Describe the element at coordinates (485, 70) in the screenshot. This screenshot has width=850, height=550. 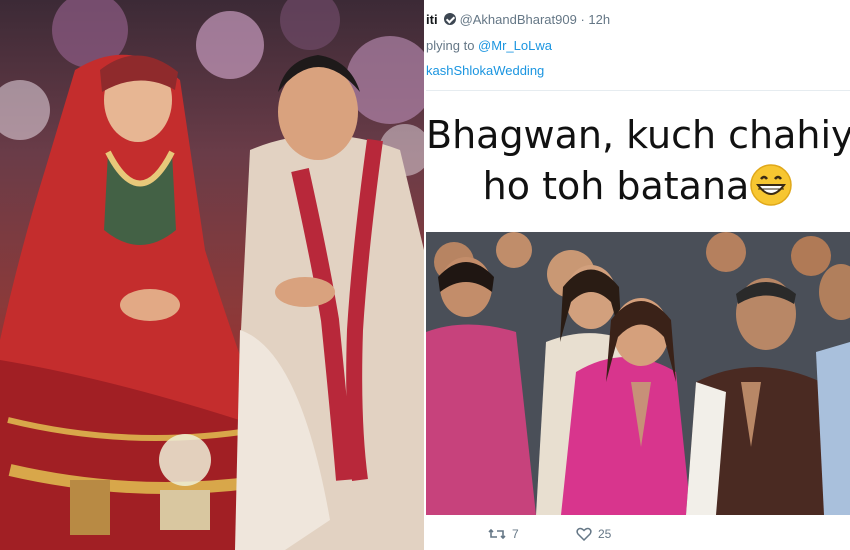
I see `hashtag-link: kashShlokaWedding` at that location.